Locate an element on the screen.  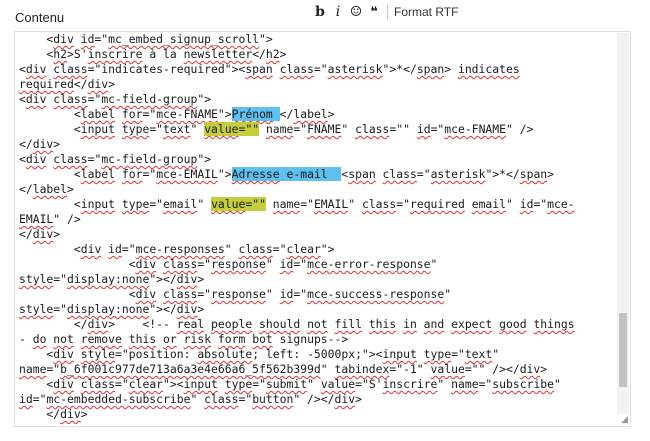
code-line: </label> is located at coordinates (316, 189).